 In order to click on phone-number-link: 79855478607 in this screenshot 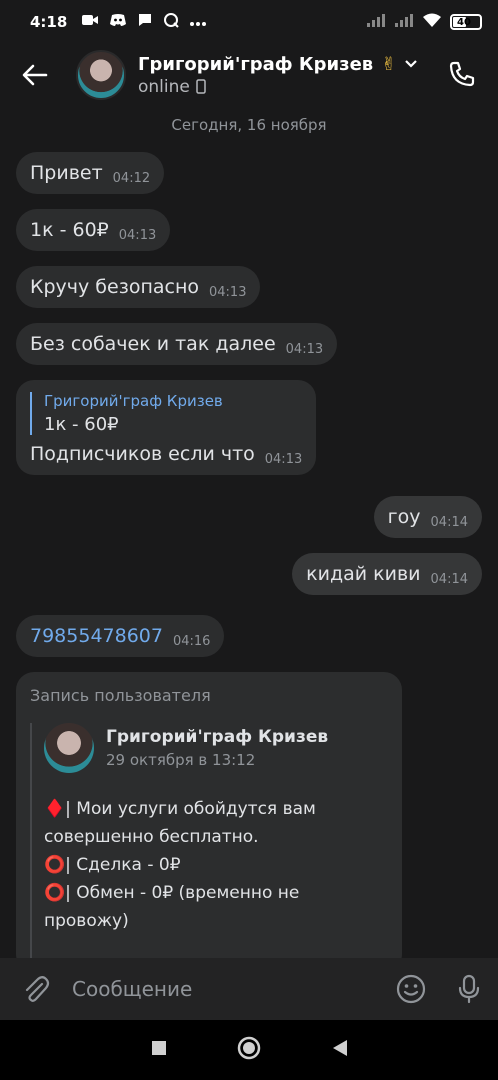, I will do `click(96, 636)`.